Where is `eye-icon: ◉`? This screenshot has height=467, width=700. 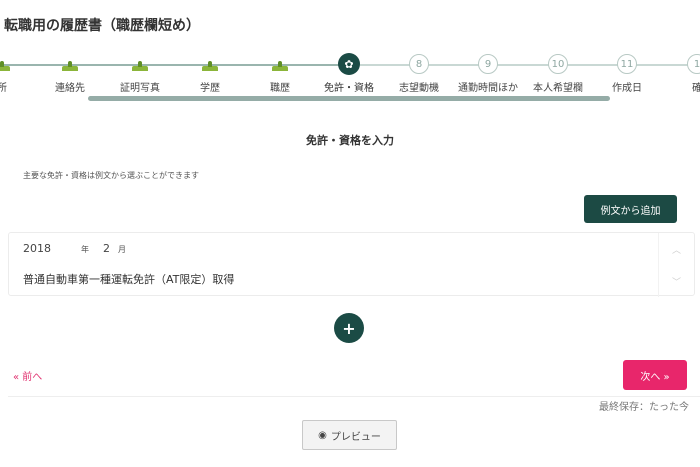
eye-icon: ◉ is located at coordinates (322, 435).